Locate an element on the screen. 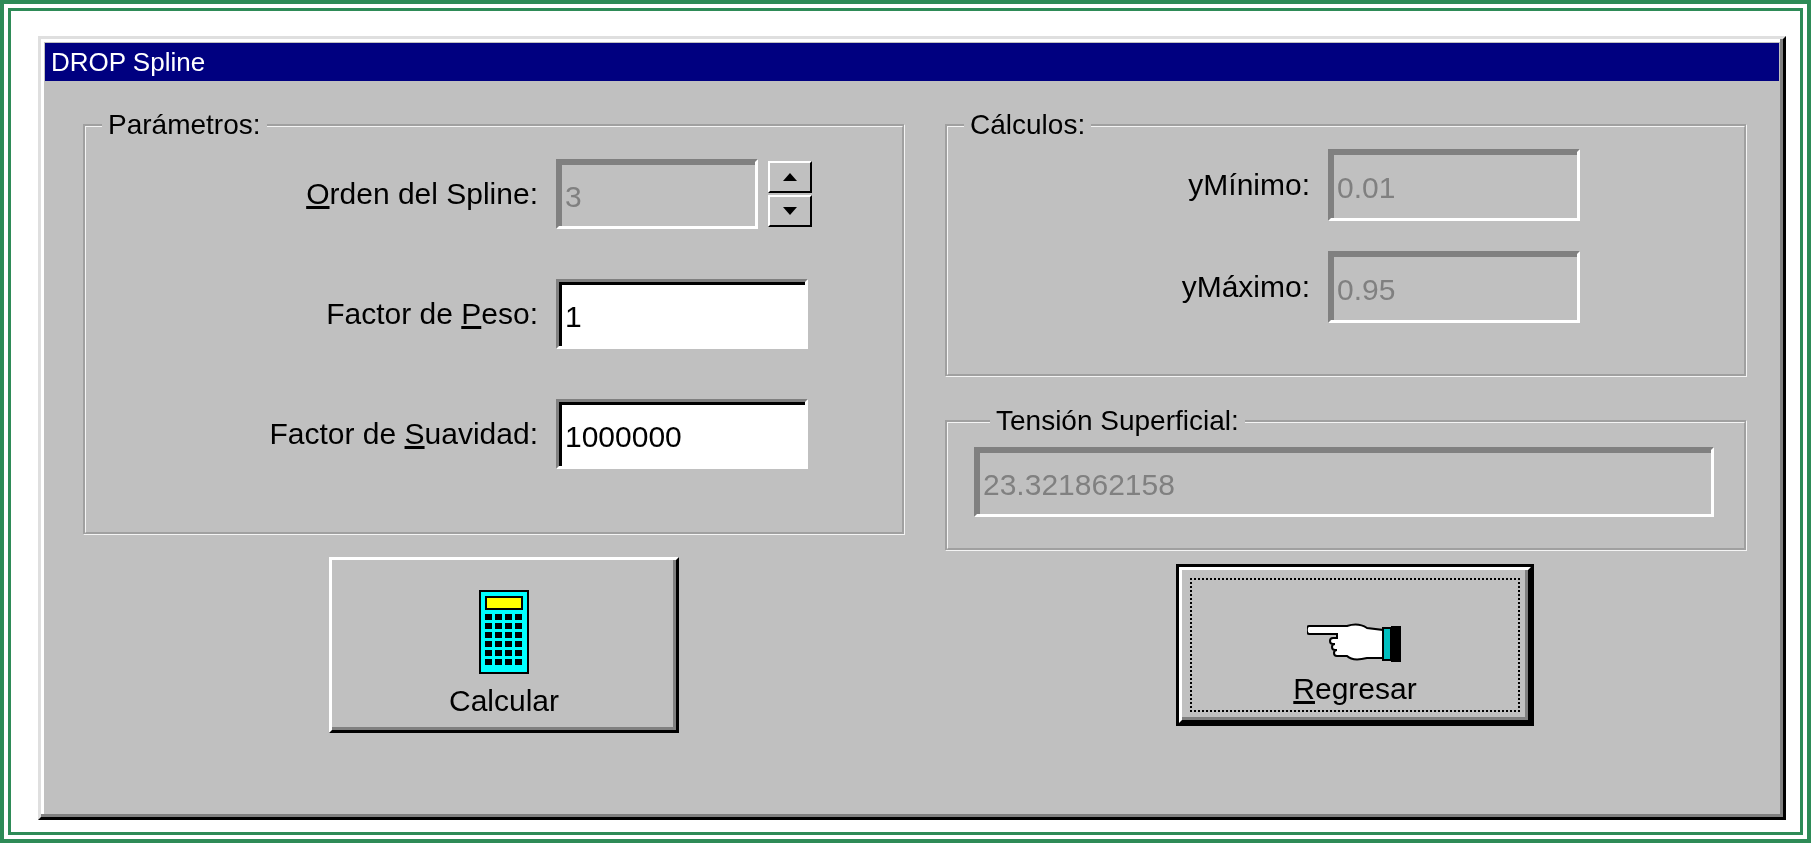 This screenshot has width=1811, height=843. input-field: 1 is located at coordinates (682, 314).